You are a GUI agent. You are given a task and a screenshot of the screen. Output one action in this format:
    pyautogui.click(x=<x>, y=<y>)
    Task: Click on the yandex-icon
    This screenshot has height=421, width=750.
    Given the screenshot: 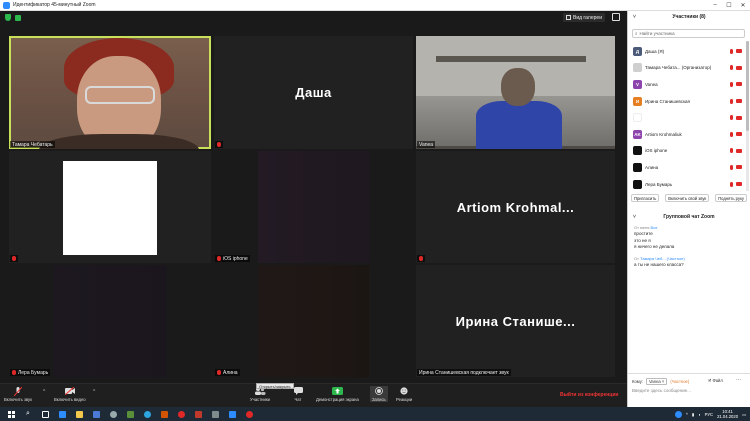 What is the action you would take?
    pyautogui.click(x=181, y=414)
    